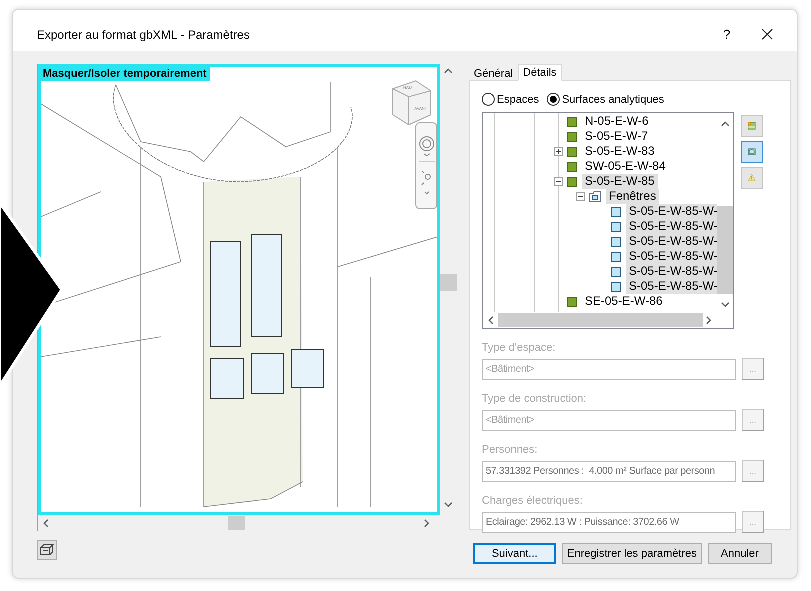 The image size is (811, 591). Describe the element at coordinates (624, 301) in the screenshot. I see `tree-item: SE-05-E-W-86` at that location.